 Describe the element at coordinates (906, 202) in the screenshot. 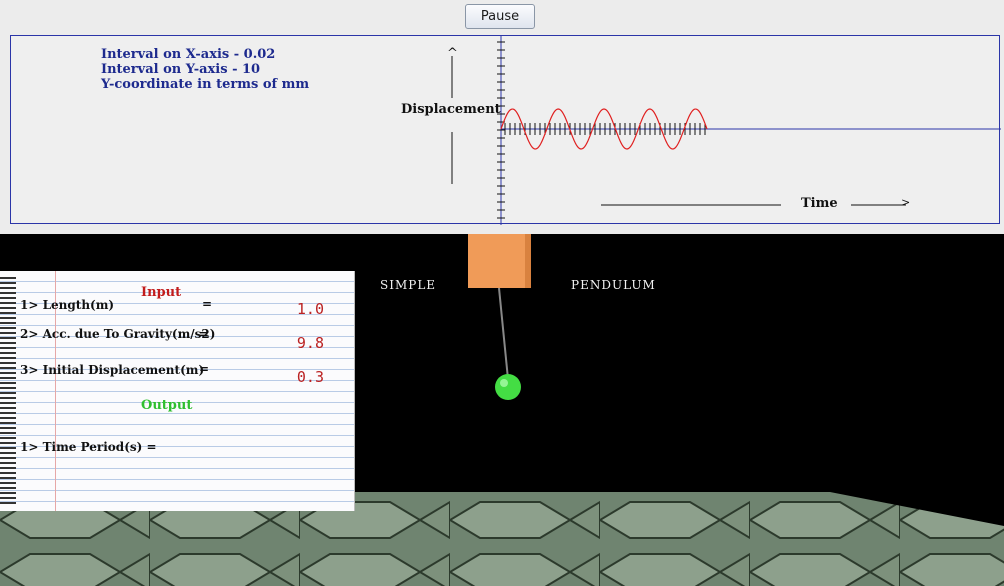

I see `x-axis-arrow-icon: >` at that location.